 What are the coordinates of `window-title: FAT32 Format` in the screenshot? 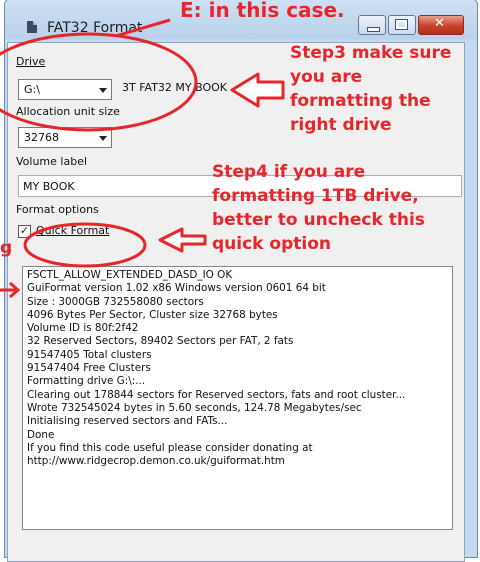 It's located at (95, 28).